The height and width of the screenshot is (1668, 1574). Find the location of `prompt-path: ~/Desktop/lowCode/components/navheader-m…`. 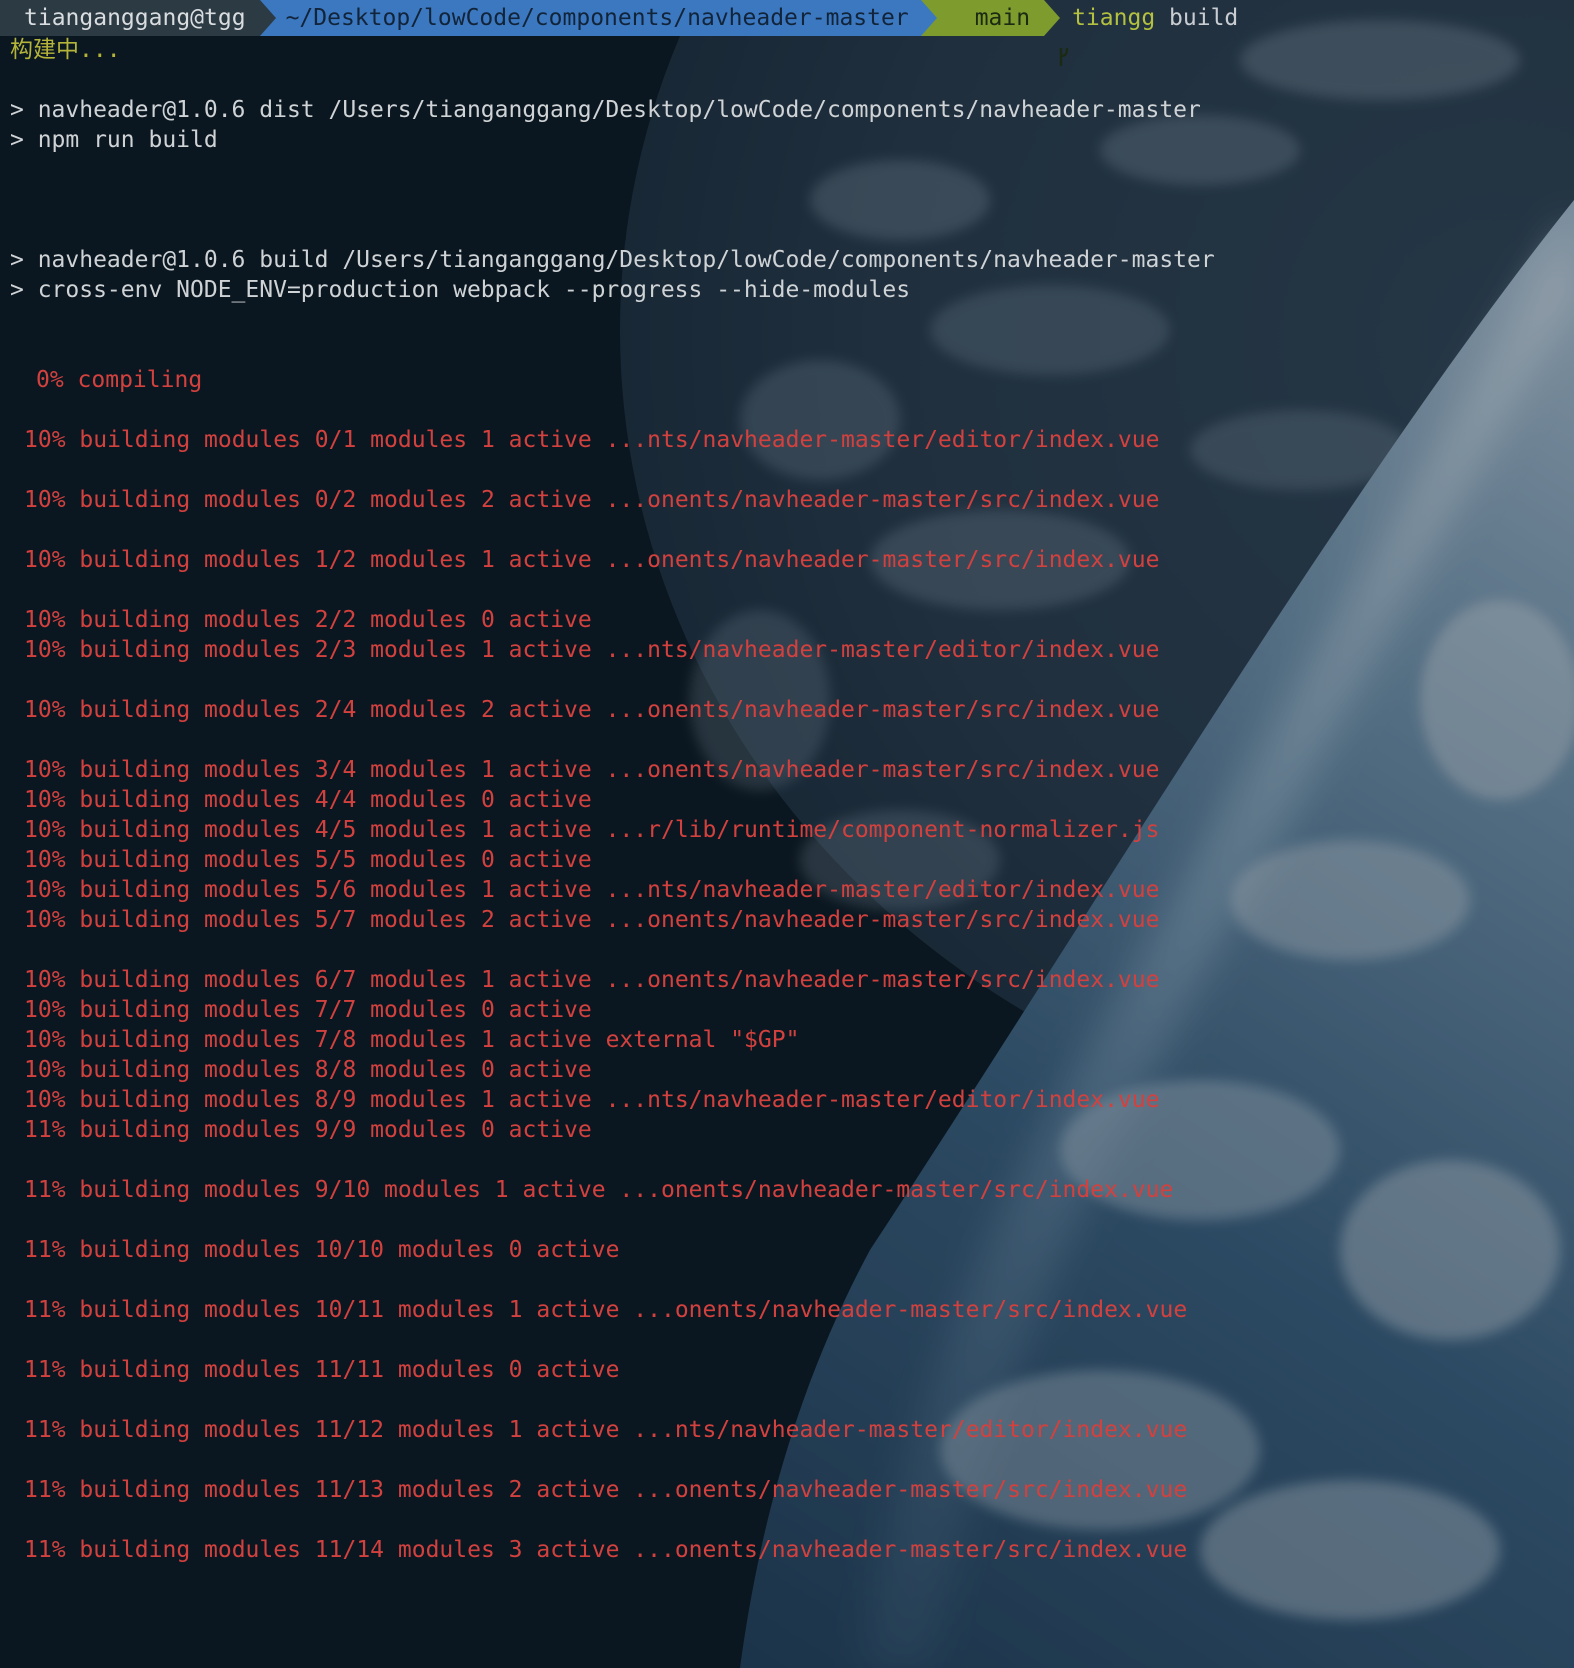

prompt-path: ~/Desktop/lowCode/components/navheader-m… is located at coordinates (597, 18).